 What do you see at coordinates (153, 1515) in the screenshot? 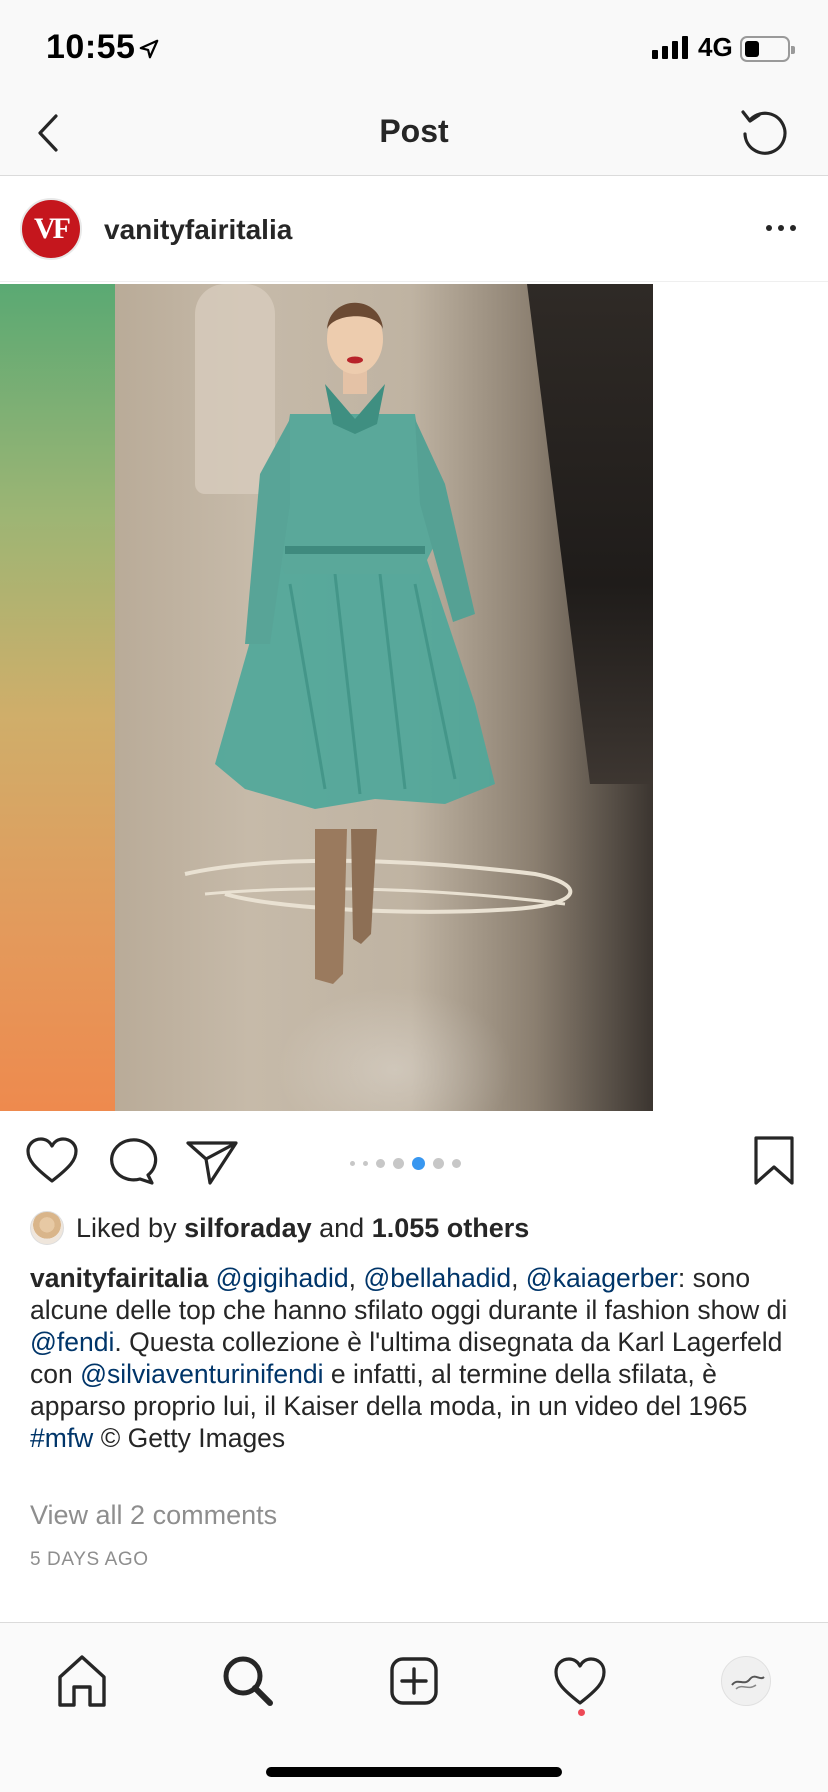
I see `view-all-comments-link: View all 2 comments` at bounding box center [153, 1515].